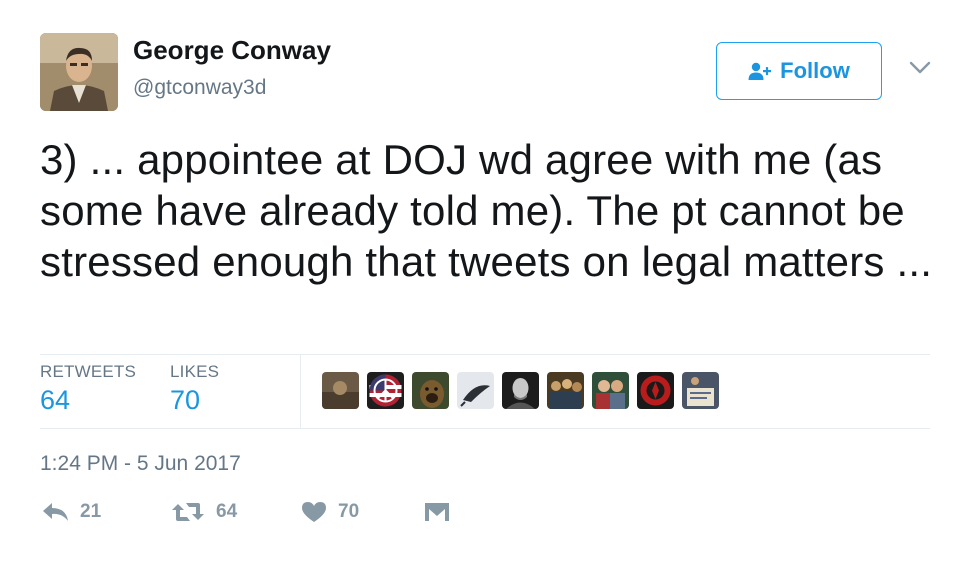 The width and height of the screenshot is (980, 568). I want to click on direct-message-button, so click(437, 512).